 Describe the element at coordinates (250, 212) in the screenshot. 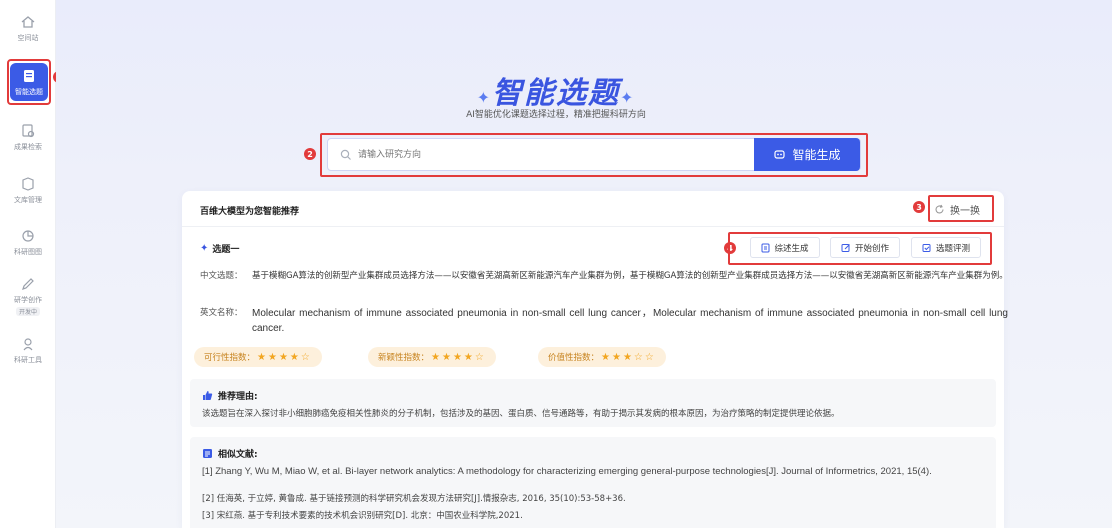

I see `card-title: 百维大模型为您智能推荐` at that location.